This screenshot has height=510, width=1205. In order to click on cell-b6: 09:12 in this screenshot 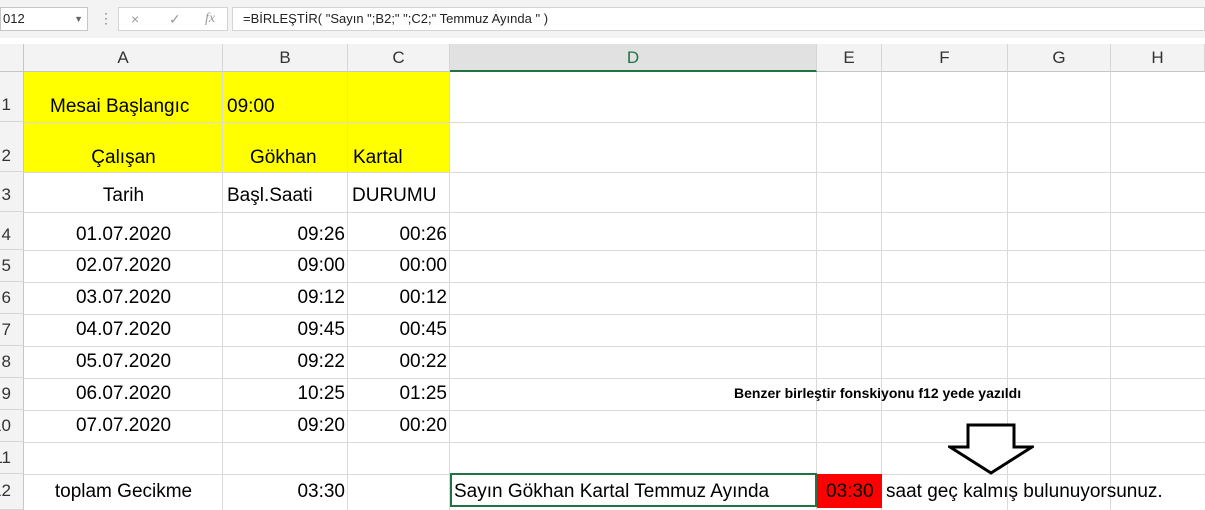, I will do `click(284, 298)`.